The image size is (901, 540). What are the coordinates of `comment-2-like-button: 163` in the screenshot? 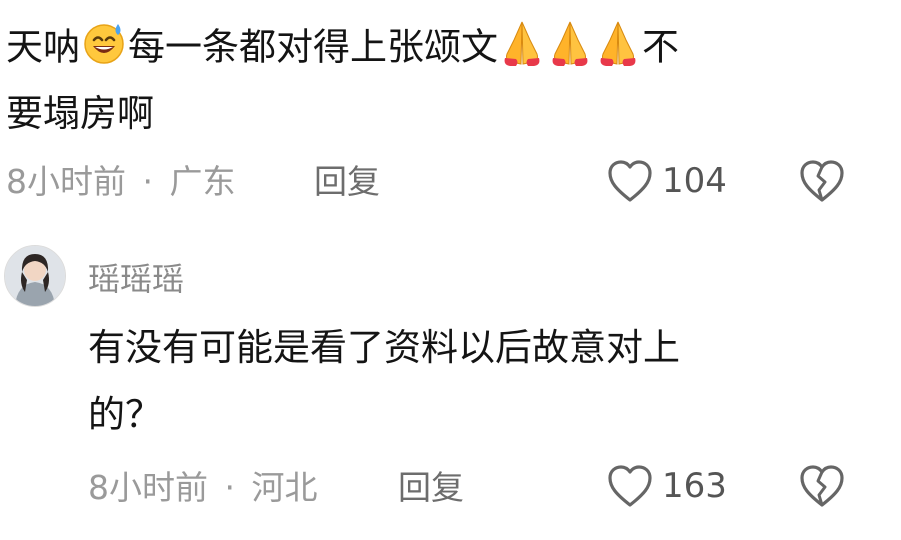 It's located at (666, 486).